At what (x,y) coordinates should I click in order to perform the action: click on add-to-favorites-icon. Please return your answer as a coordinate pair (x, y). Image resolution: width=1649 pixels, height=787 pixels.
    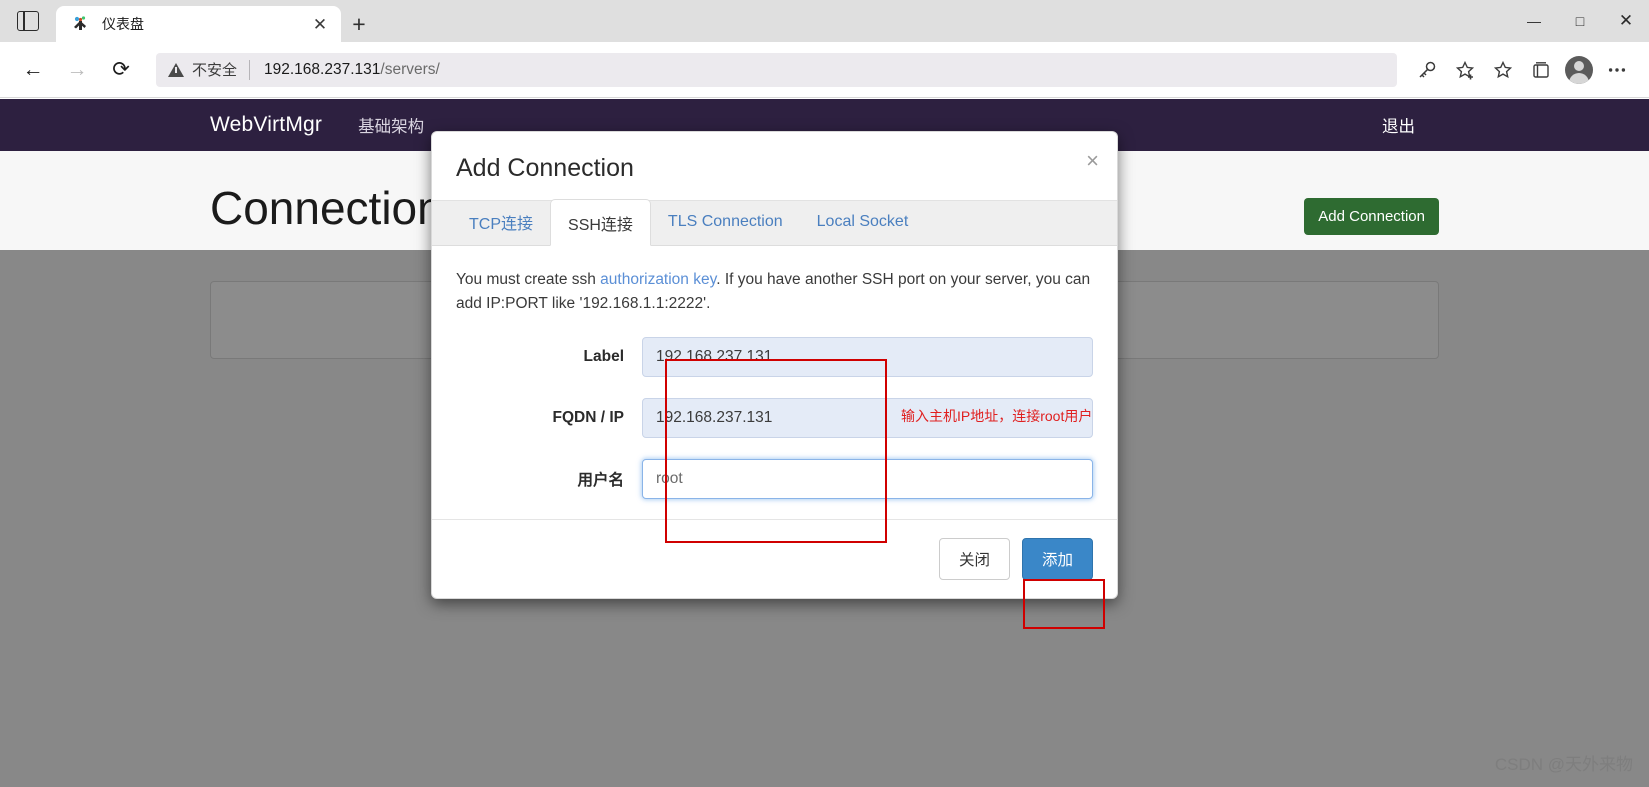
    Looking at the image, I should click on (1465, 70).